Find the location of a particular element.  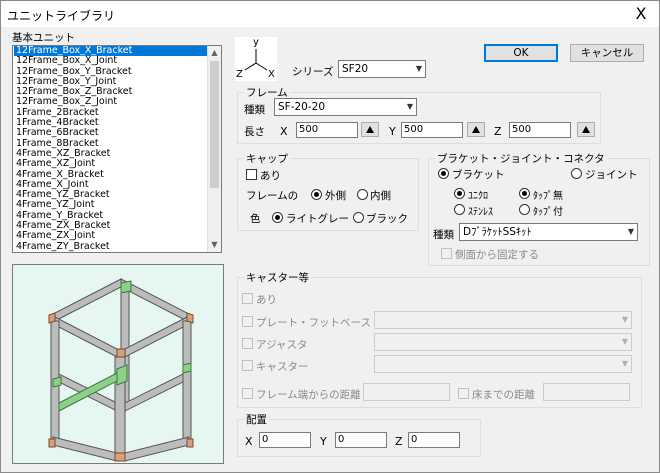

title-bar: ユニットライブラリ X is located at coordinates (330, 14).